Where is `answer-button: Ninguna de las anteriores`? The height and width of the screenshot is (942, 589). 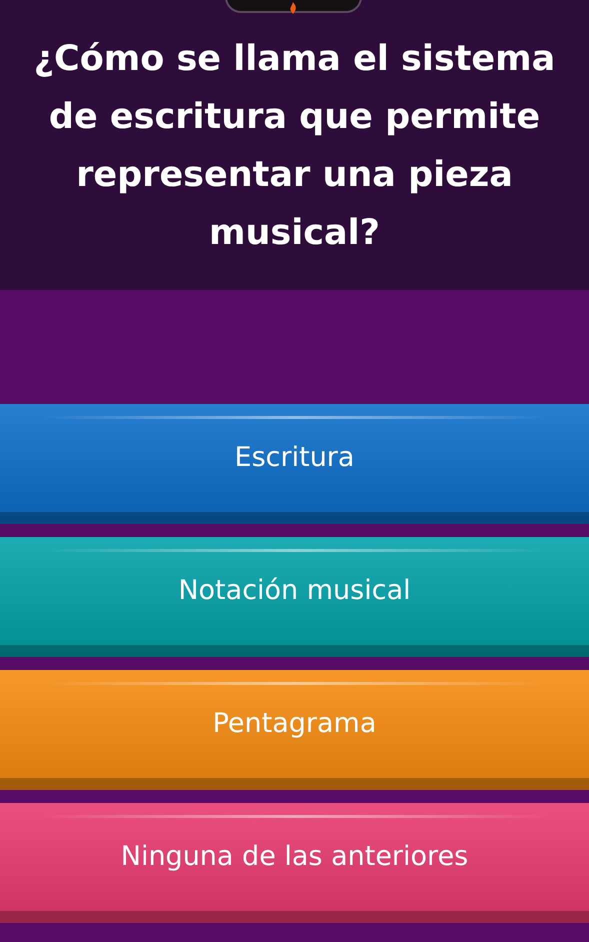
answer-button: Ninguna de las anteriores is located at coordinates (294, 863).